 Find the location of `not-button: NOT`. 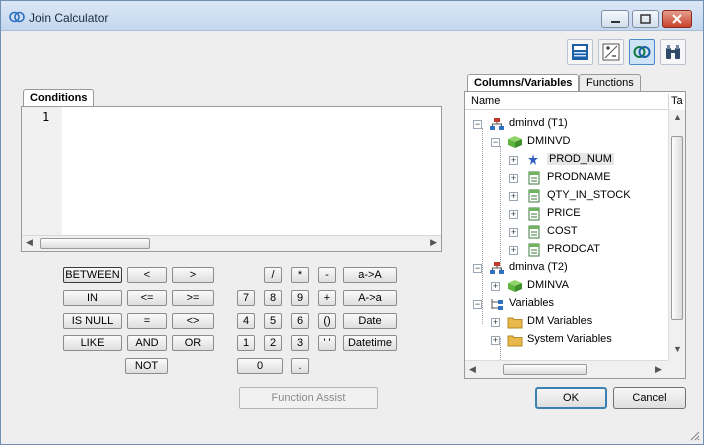

not-button: NOT is located at coordinates (146, 366).